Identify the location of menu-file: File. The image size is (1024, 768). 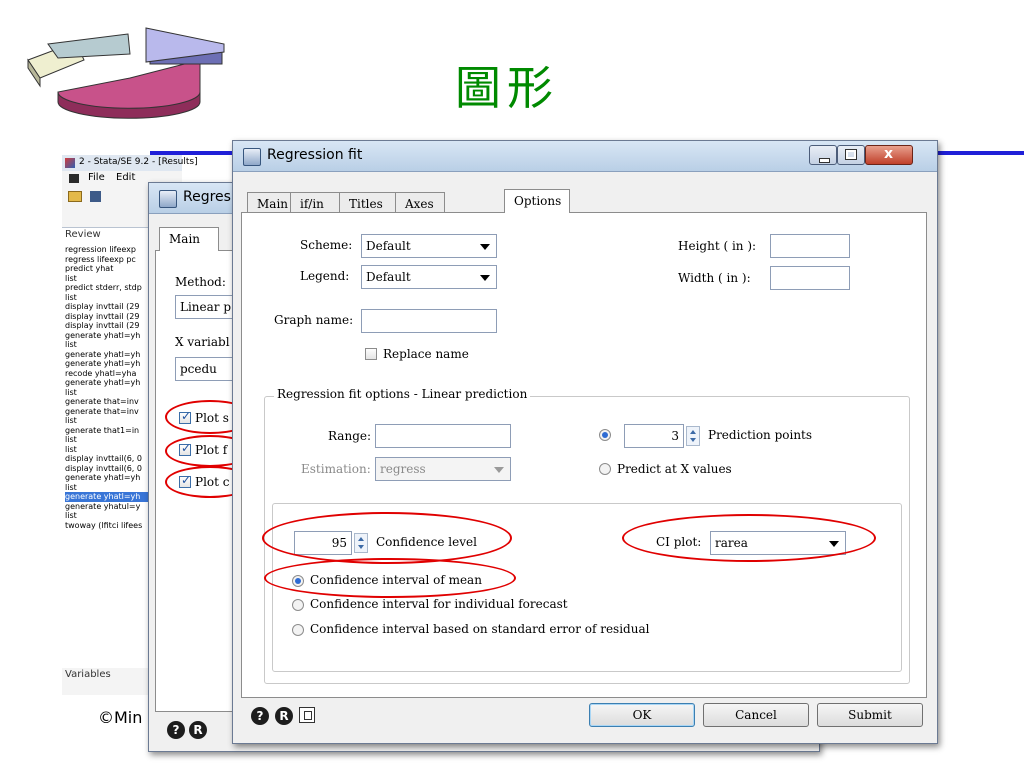
(96, 177).